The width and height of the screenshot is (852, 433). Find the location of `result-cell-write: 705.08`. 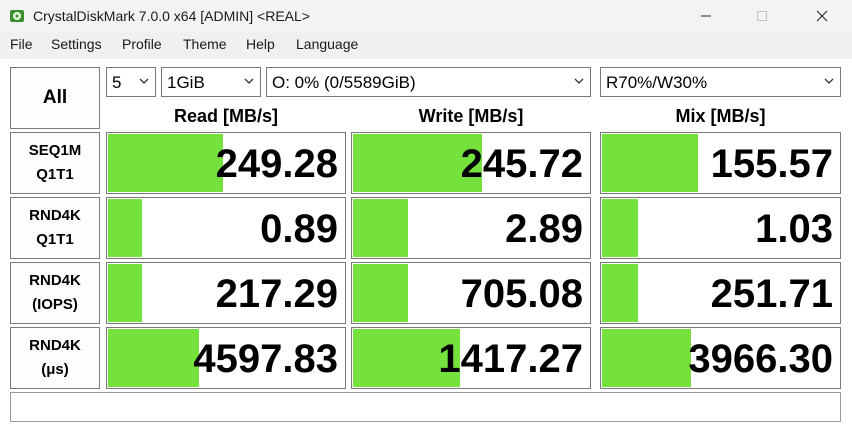

result-cell-write: 705.08 is located at coordinates (471, 293).